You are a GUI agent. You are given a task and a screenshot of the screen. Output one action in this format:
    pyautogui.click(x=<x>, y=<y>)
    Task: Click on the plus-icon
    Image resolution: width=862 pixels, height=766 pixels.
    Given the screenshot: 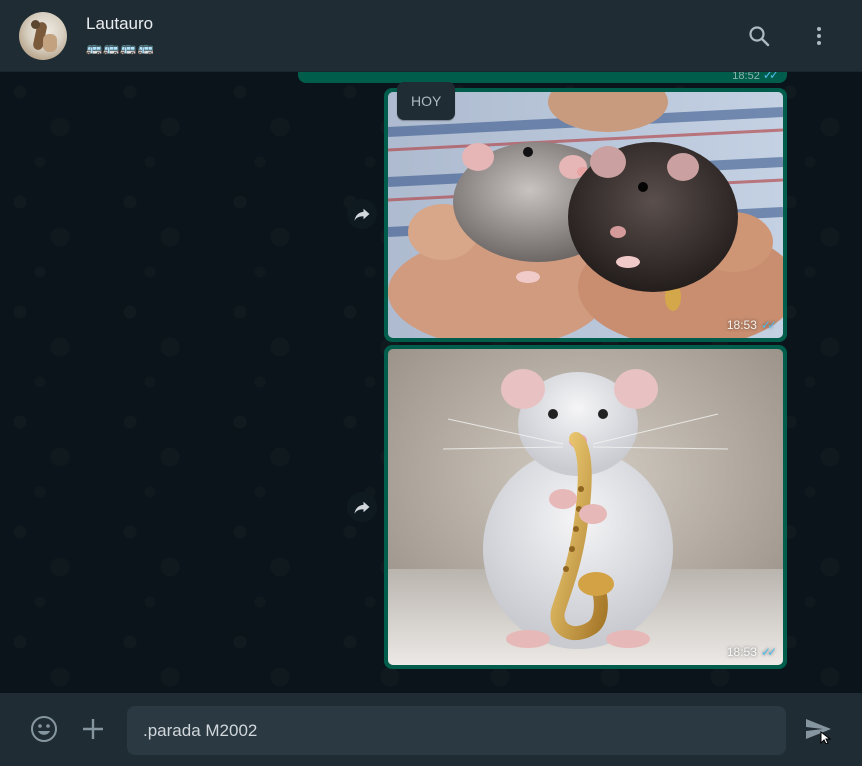 What is the action you would take?
    pyautogui.click(x=93, y=729)
    